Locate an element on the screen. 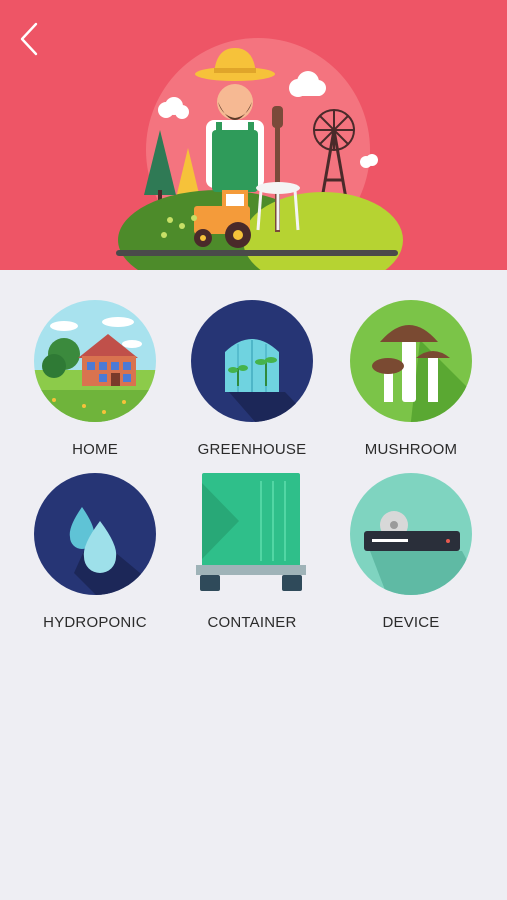 This screenshot has height=900, width=507. mushroom-icon is located at coordinates (411, 361).